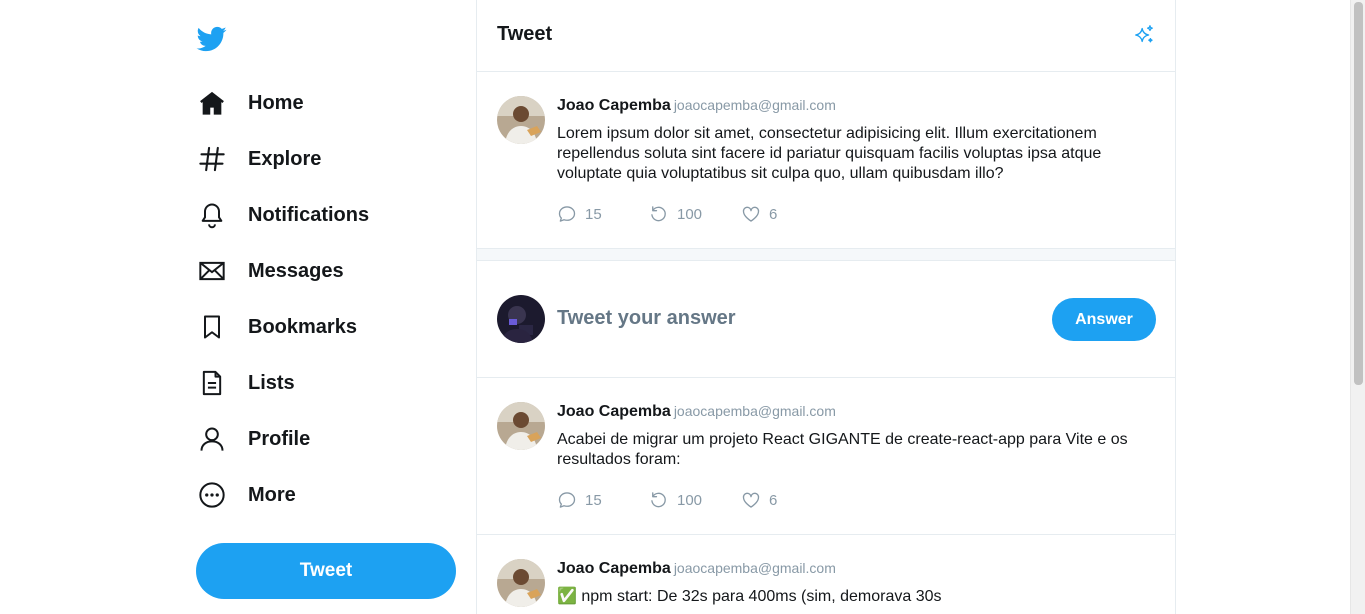 Image resolution: width=1365 pixels, height=614 pixels. Describe the element at coordinates (309, 214) in the screenshot. I see `sidebar-item-label: Notifications` at that location.